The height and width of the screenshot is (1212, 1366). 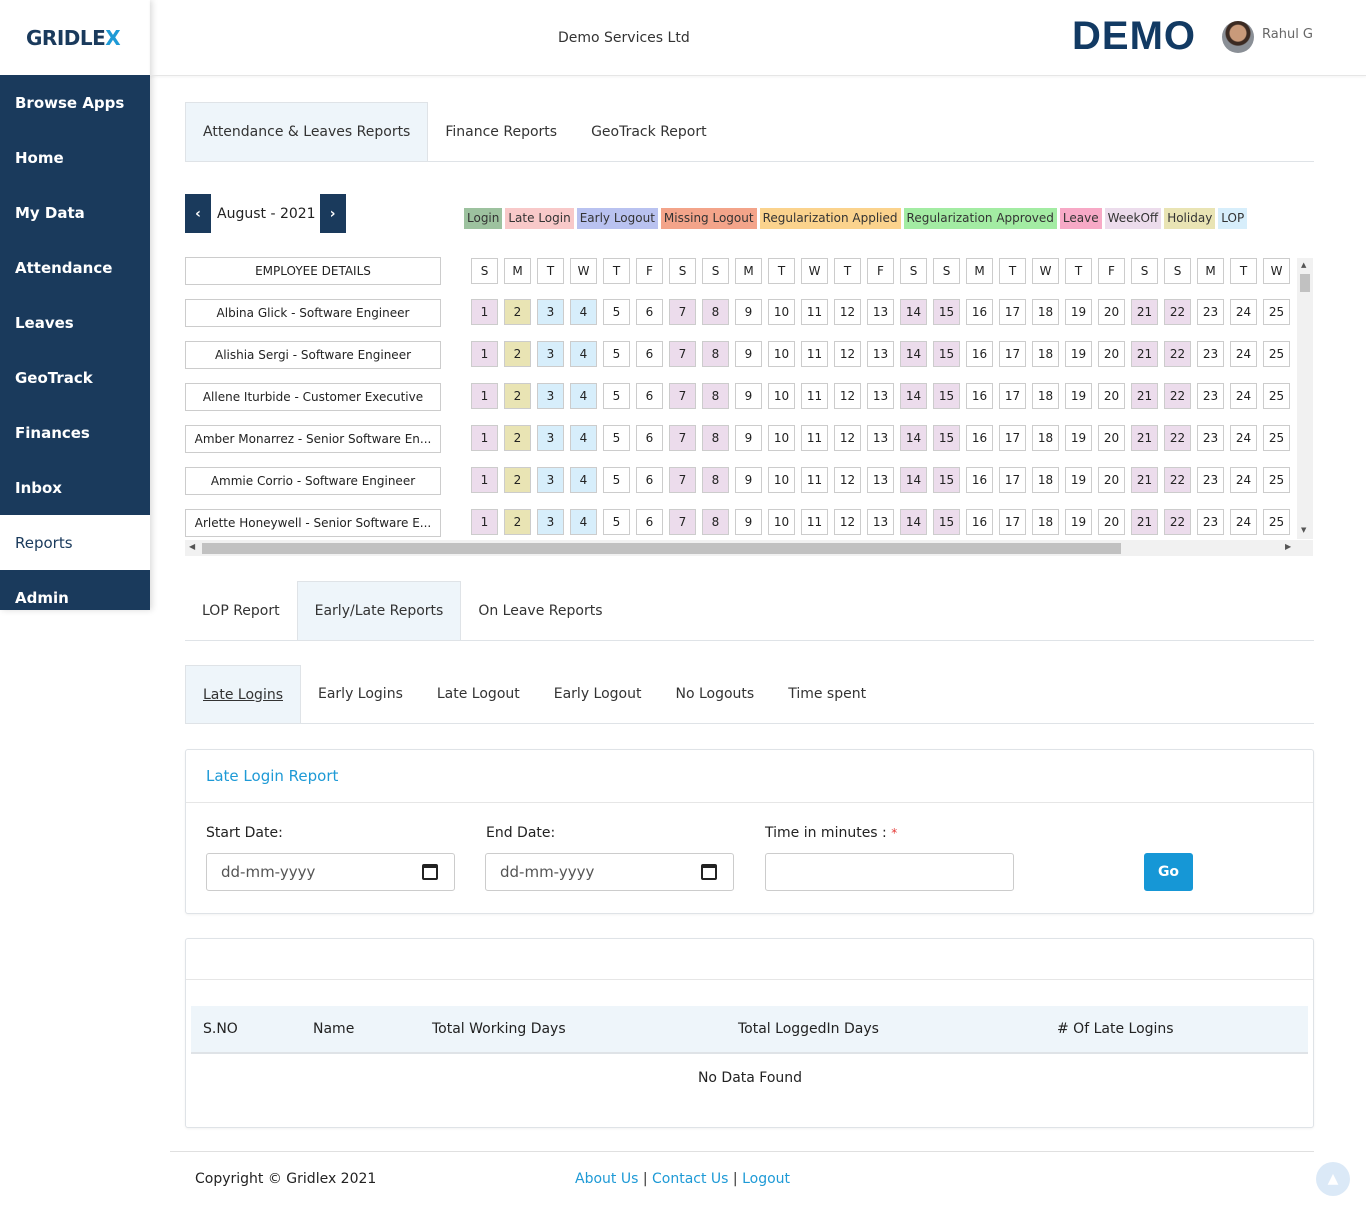 I want to click on tab-finance-reports: Finance Reports, so click(x=501, y=131).